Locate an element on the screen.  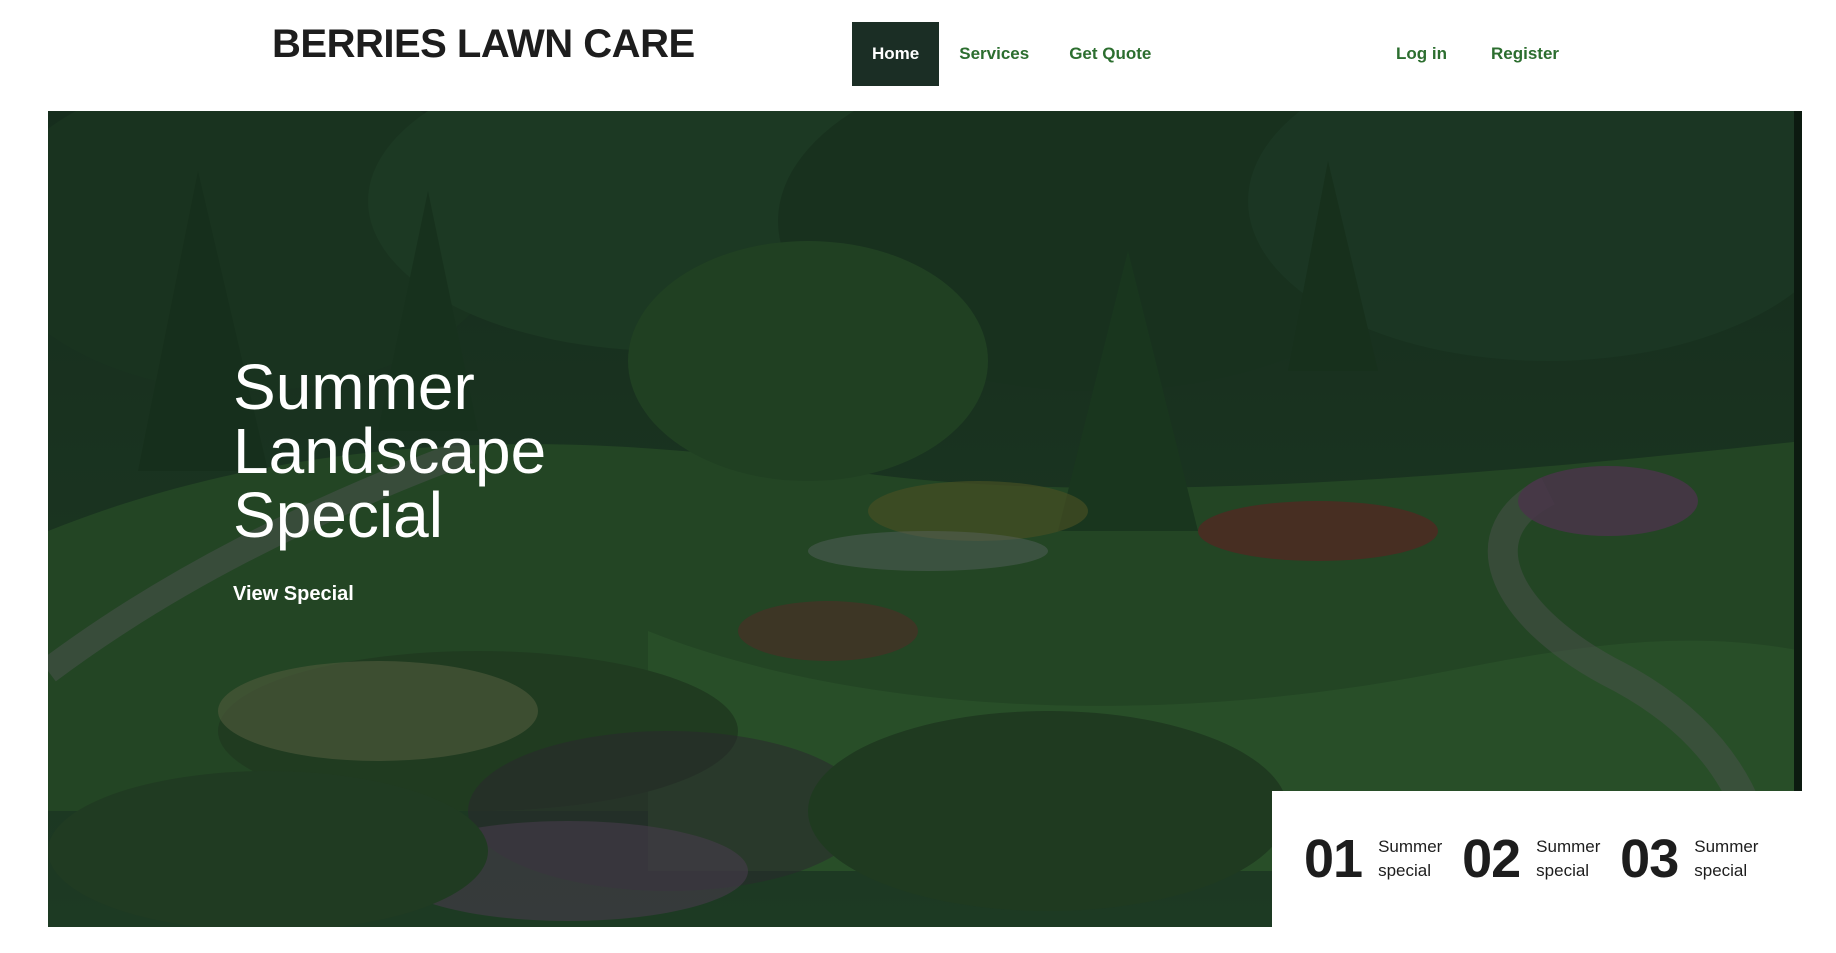
special-number: 01 is located at coordinates (1333, 859).